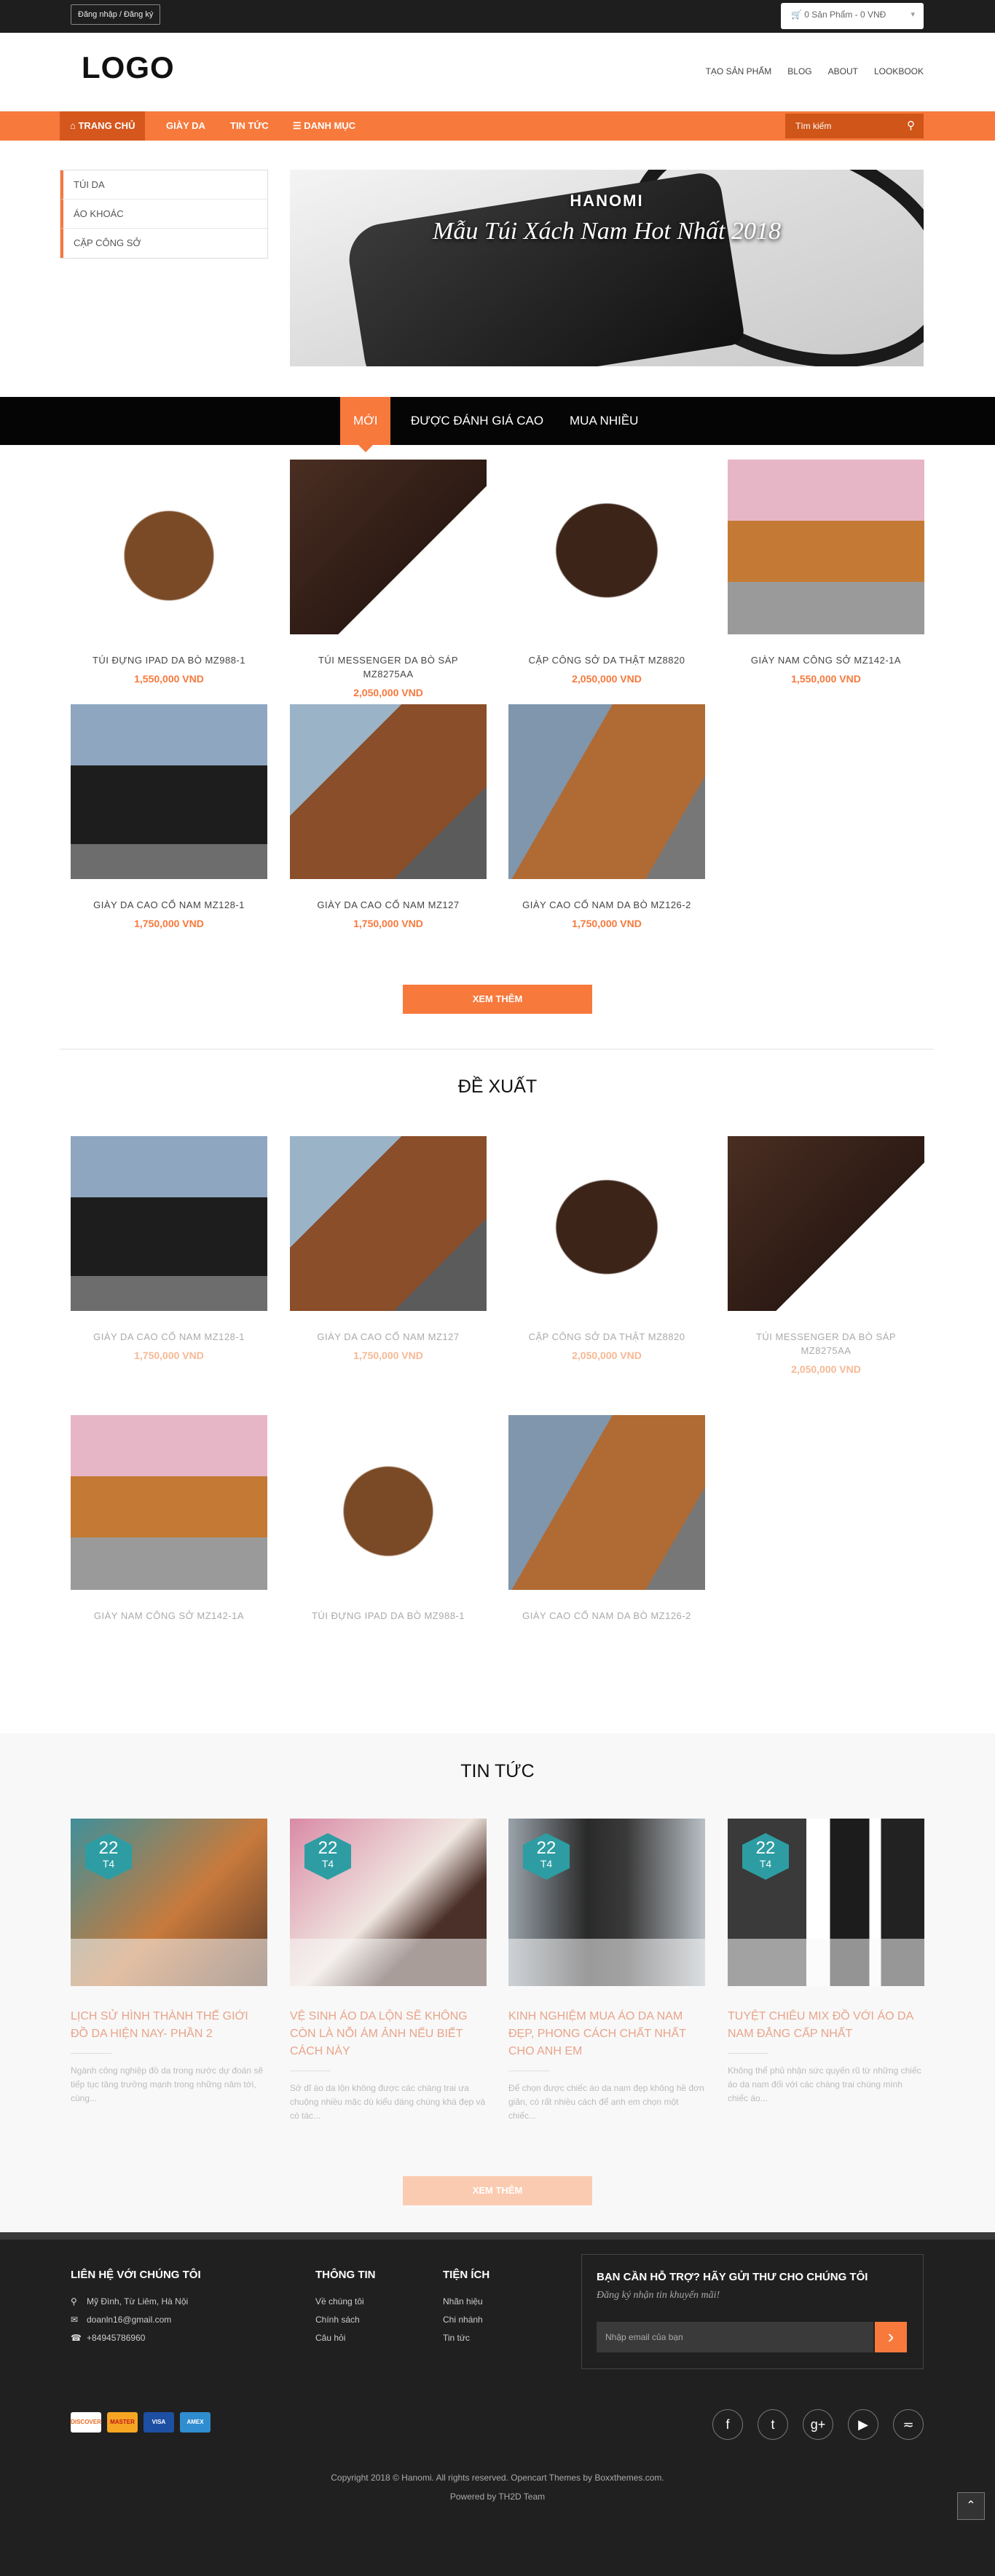 This screenshot has width=995, height=2576. I want to click on link-create-product: TẠO SẢN PHẨM, so click(739, 71).